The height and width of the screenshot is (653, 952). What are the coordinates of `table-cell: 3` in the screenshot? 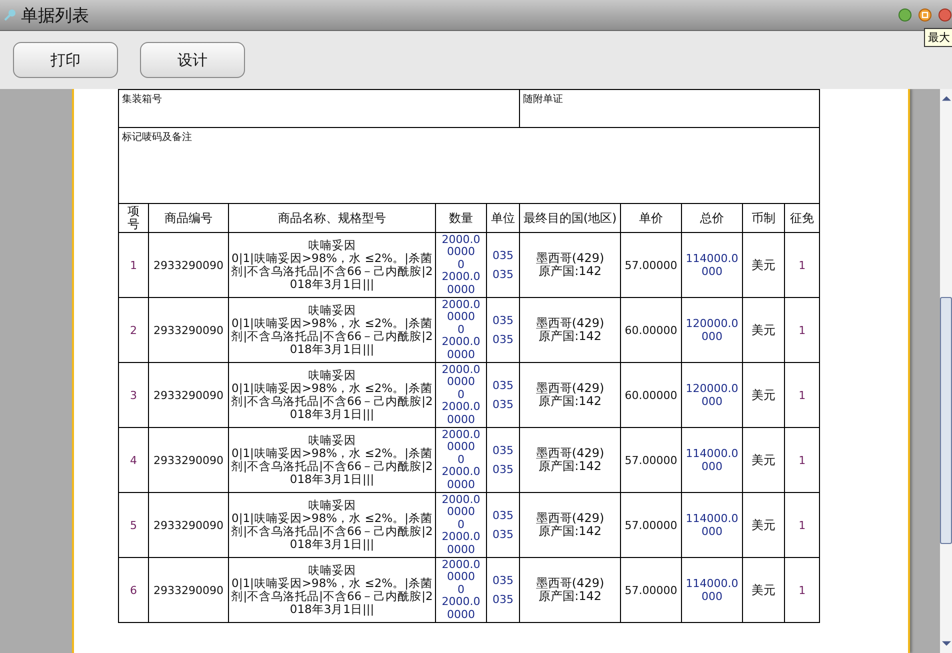 It's located at (133, 395).